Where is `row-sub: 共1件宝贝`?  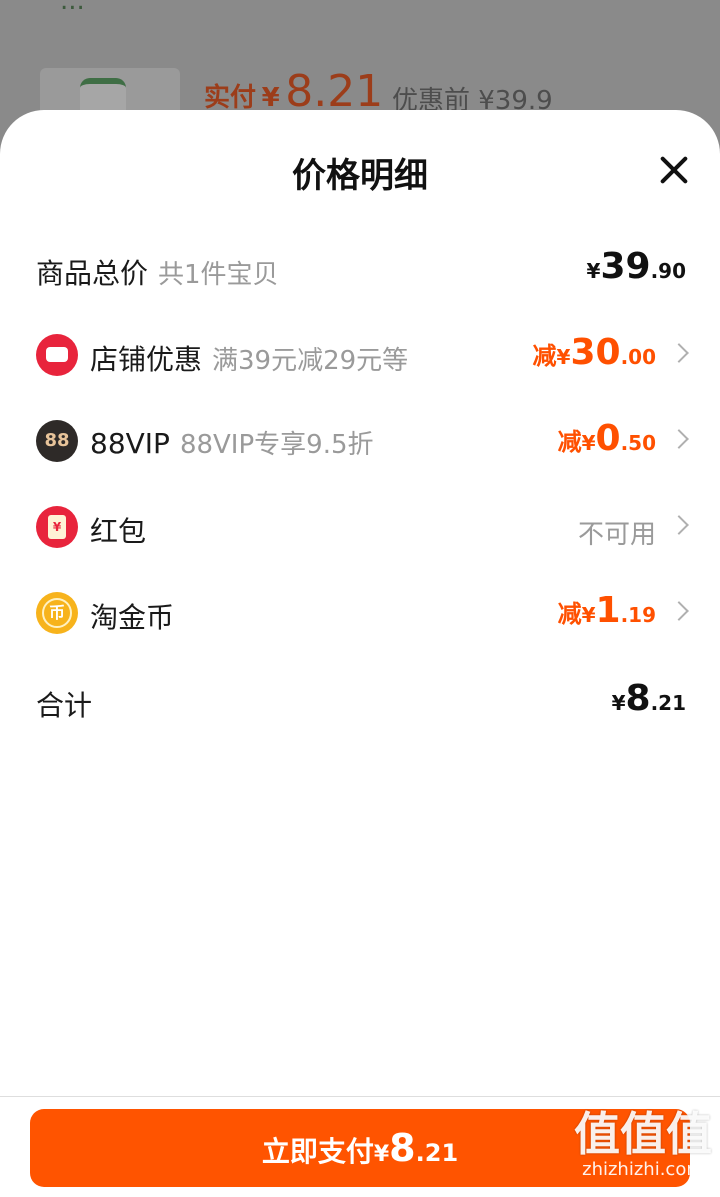
row-sub: 共1件宝贝 is located at coordinates (218, 275).